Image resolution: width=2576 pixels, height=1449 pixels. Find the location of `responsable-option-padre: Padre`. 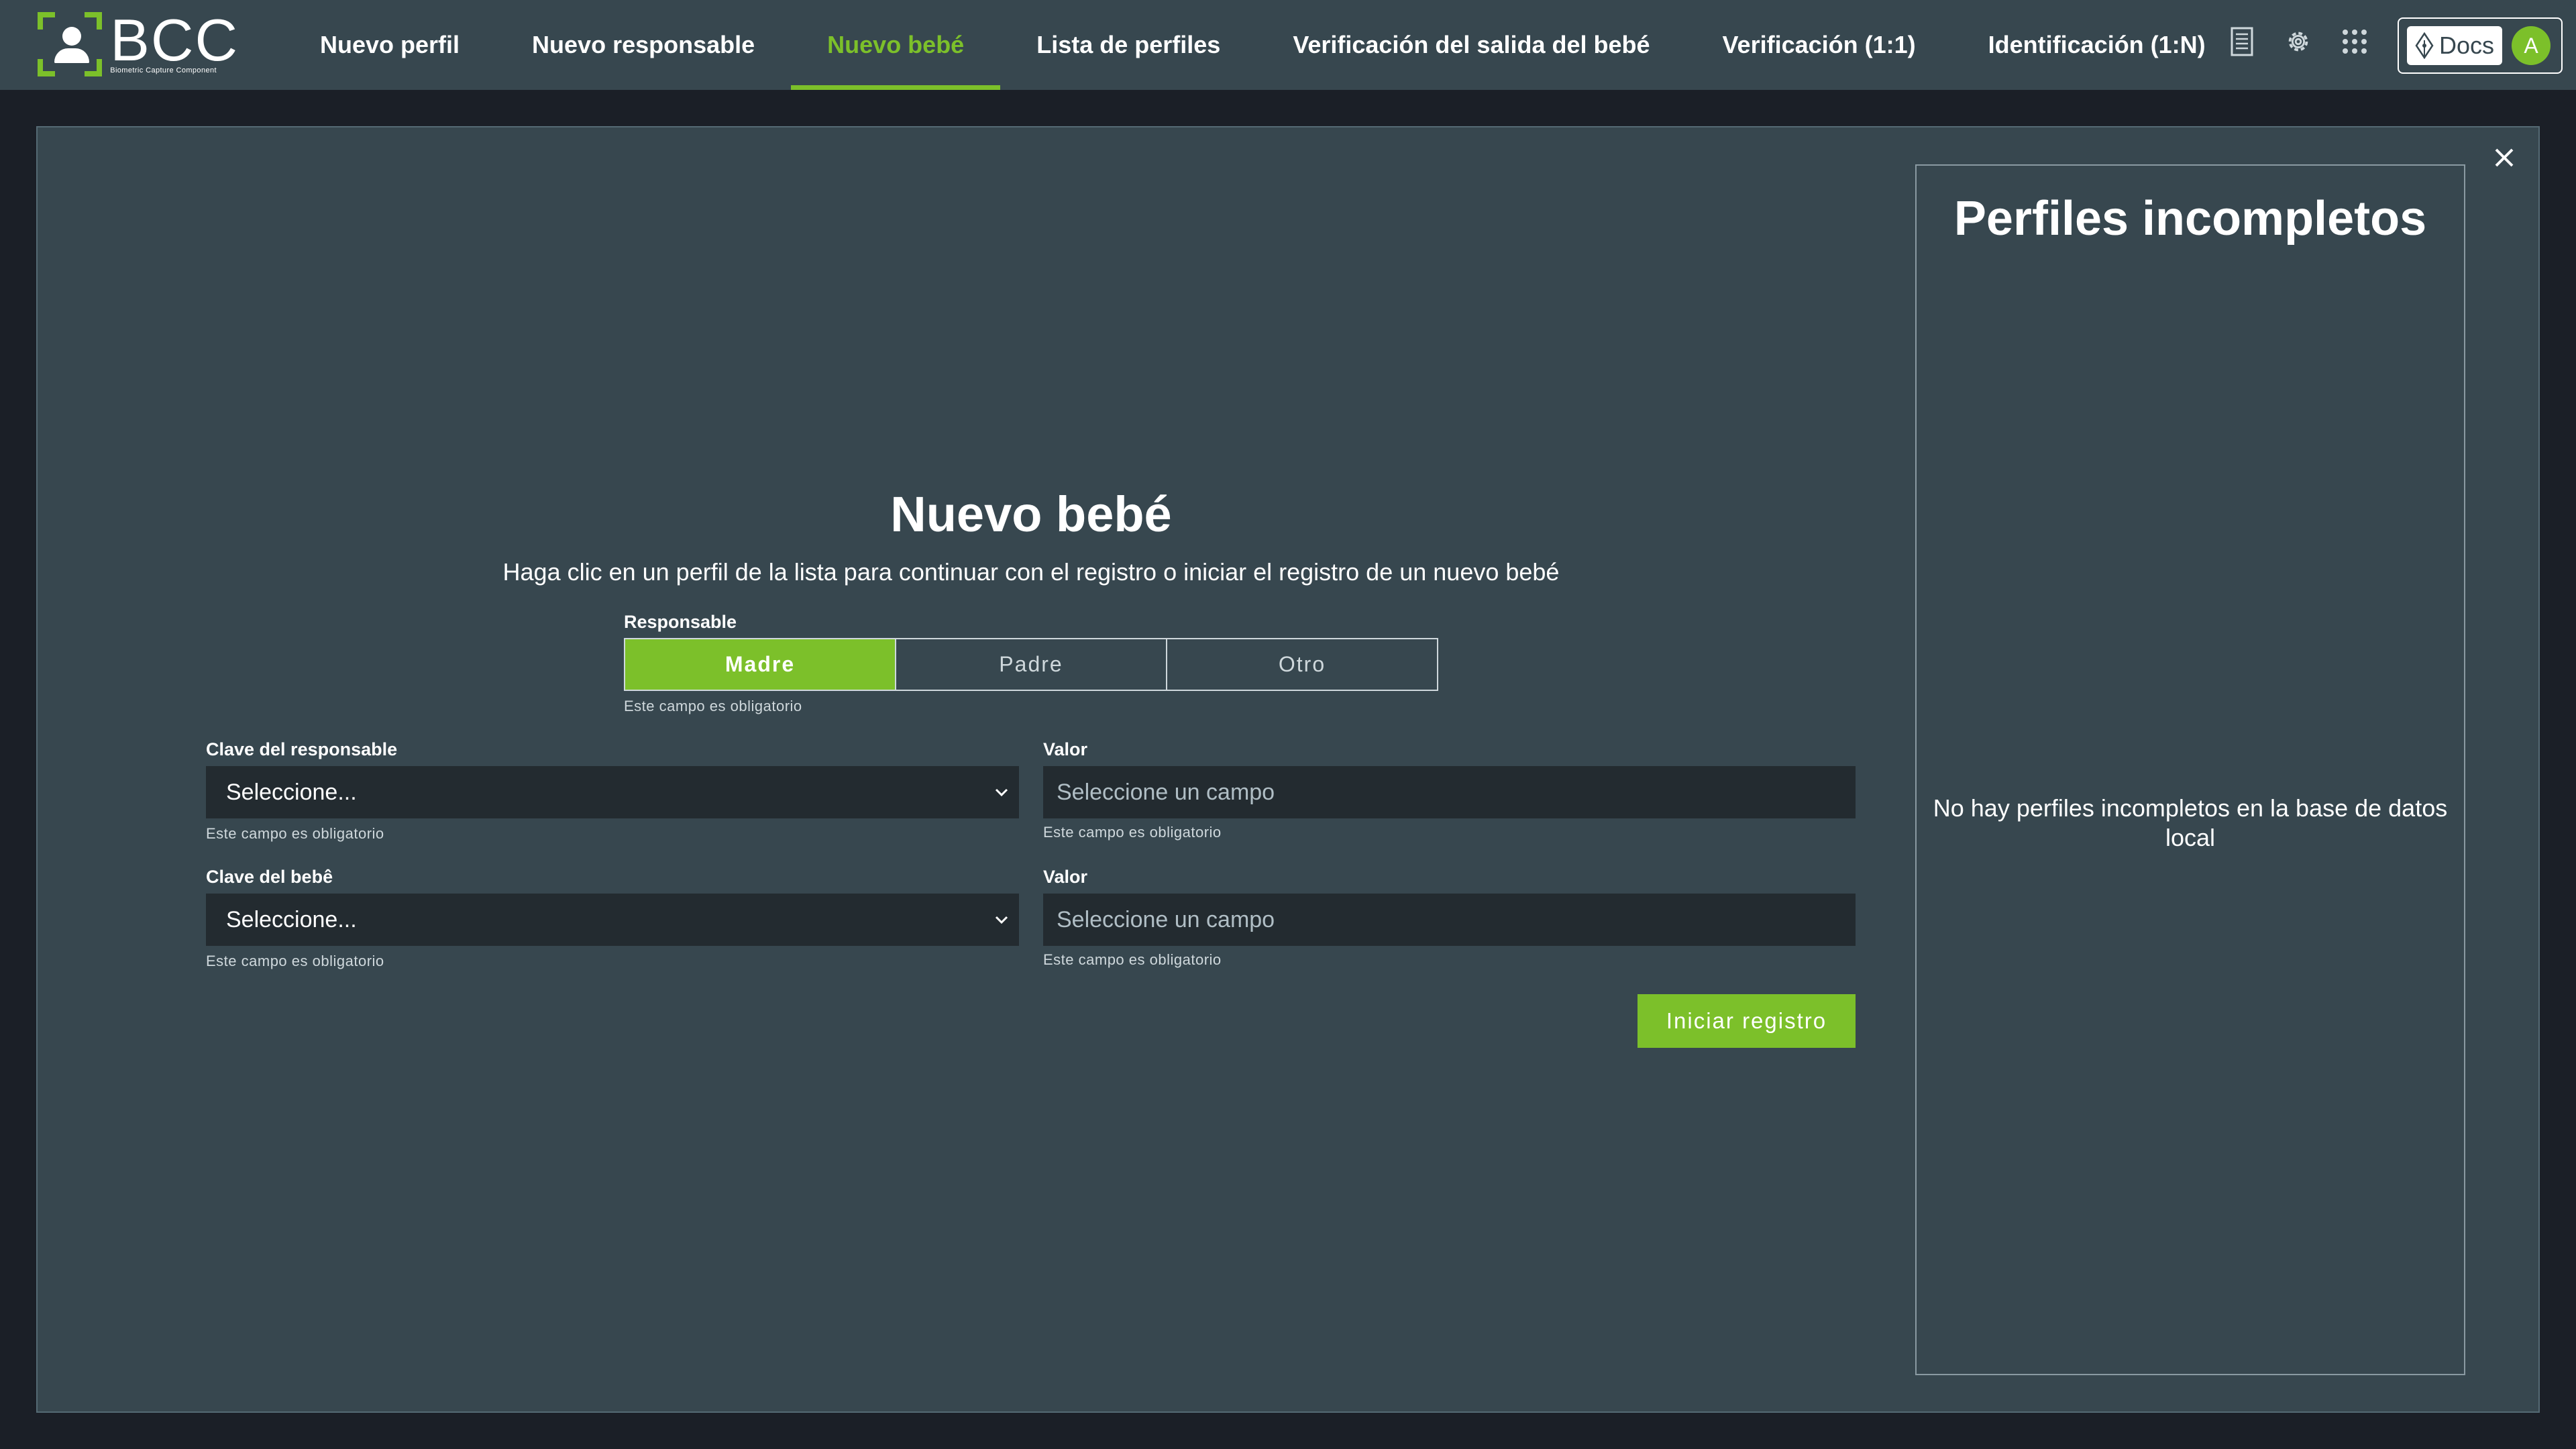

responsable-option-padre: Padre is located at coordinates (1031, 664).